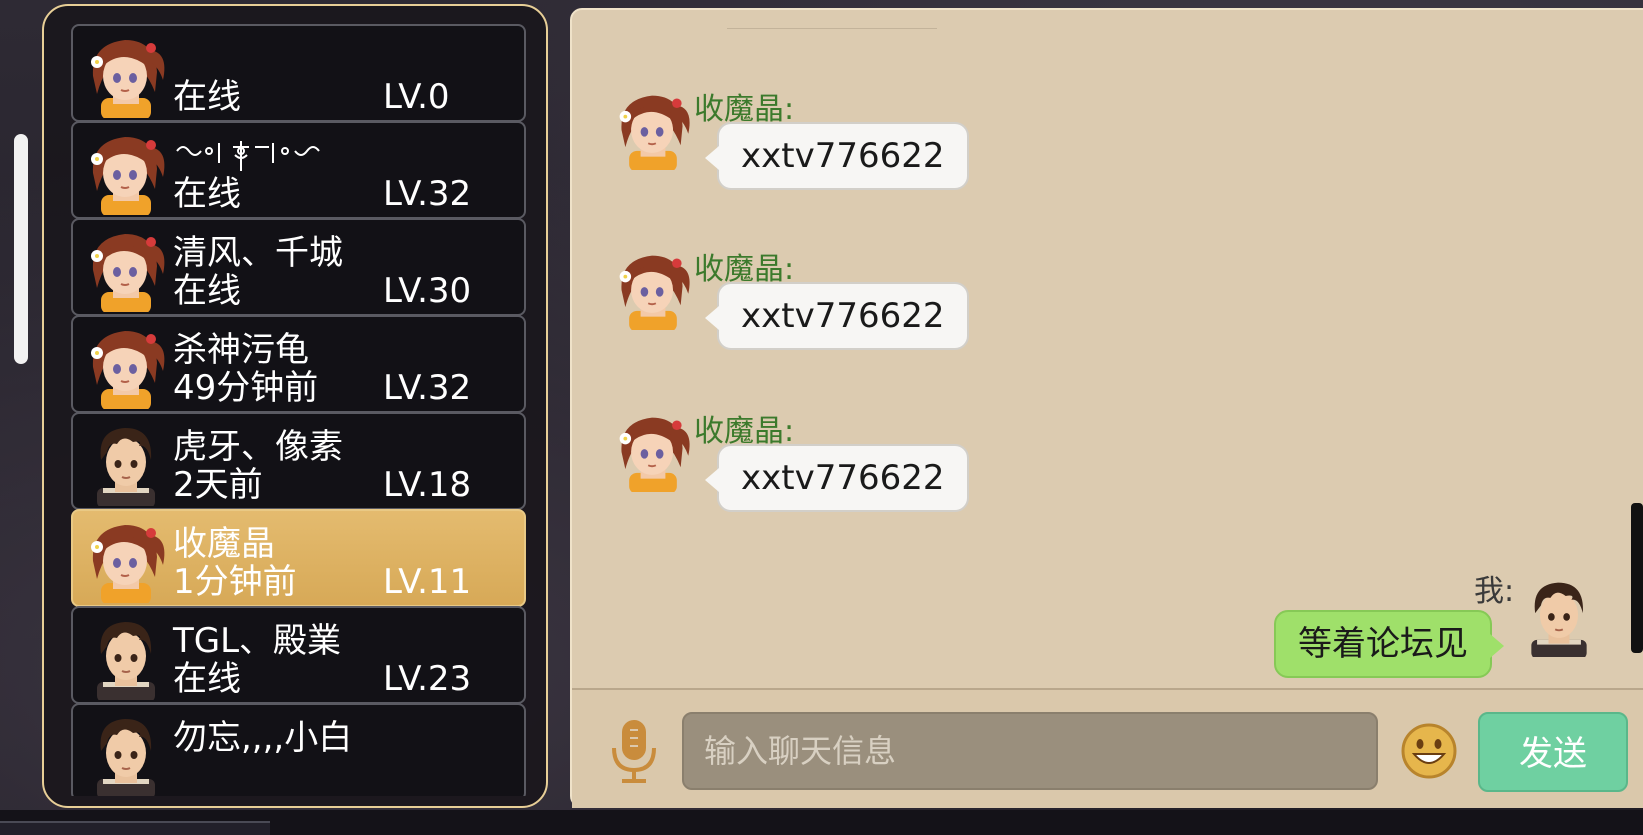 This screenshot has width=1643, height=835. Describe the element at coordinates (246, 388) in the screenshot. I see `friend-status: 49分钟前` at that location.